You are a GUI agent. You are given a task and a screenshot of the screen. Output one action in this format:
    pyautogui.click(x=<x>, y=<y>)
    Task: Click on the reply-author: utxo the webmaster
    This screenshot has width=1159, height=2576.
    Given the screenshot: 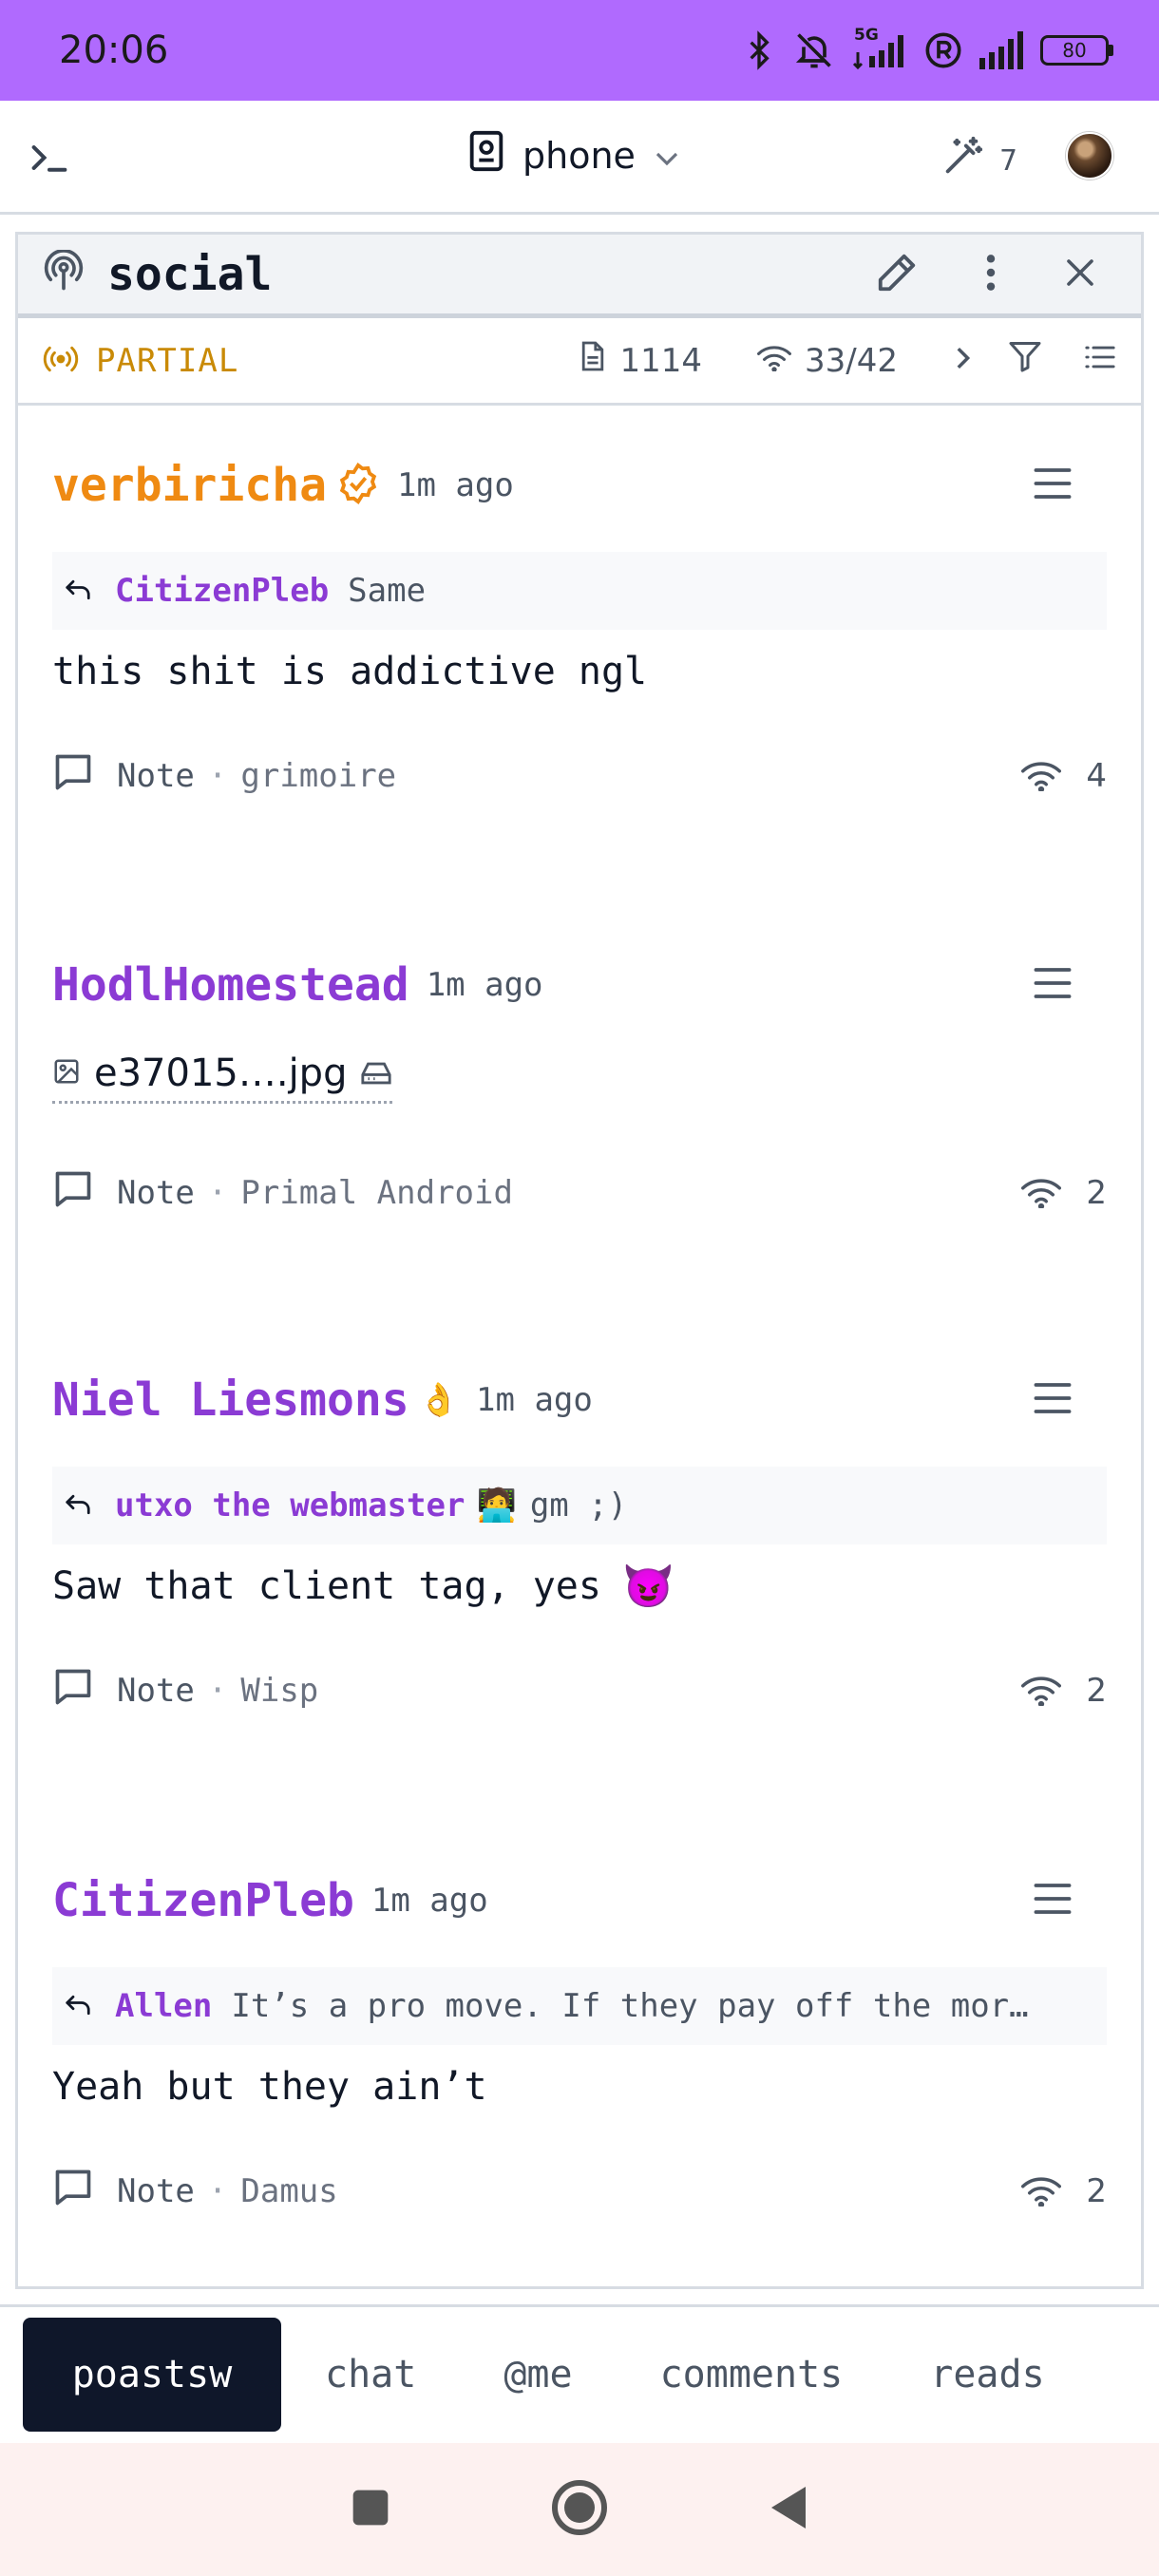 What is the action you would take?
    pyautogui.click(x=290, y=1506)
    